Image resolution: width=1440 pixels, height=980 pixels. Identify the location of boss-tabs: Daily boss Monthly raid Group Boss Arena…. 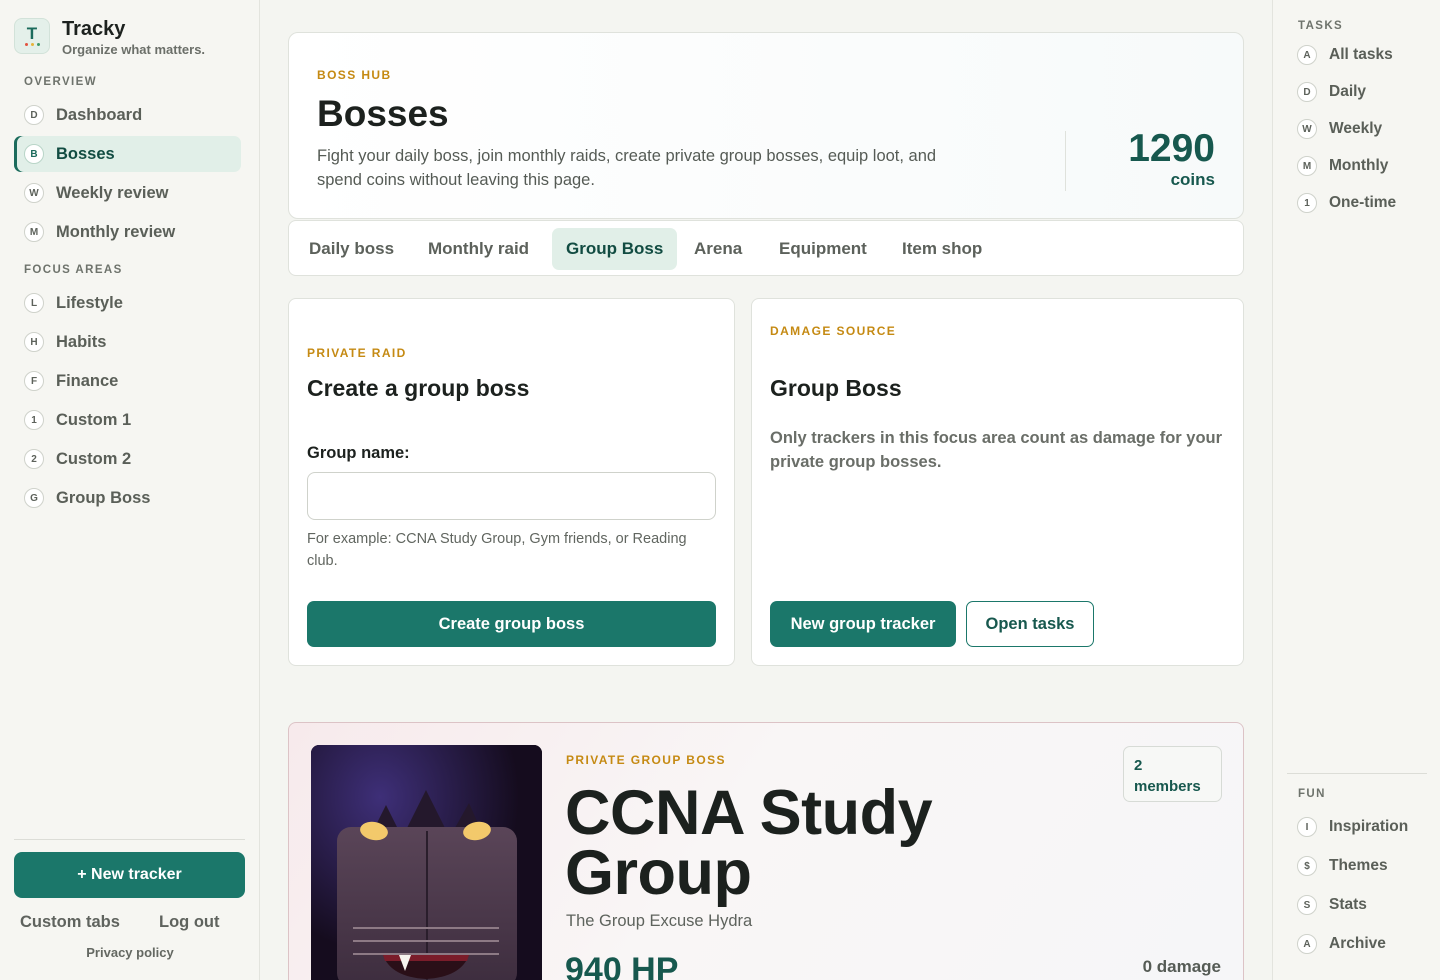
(766, 248).